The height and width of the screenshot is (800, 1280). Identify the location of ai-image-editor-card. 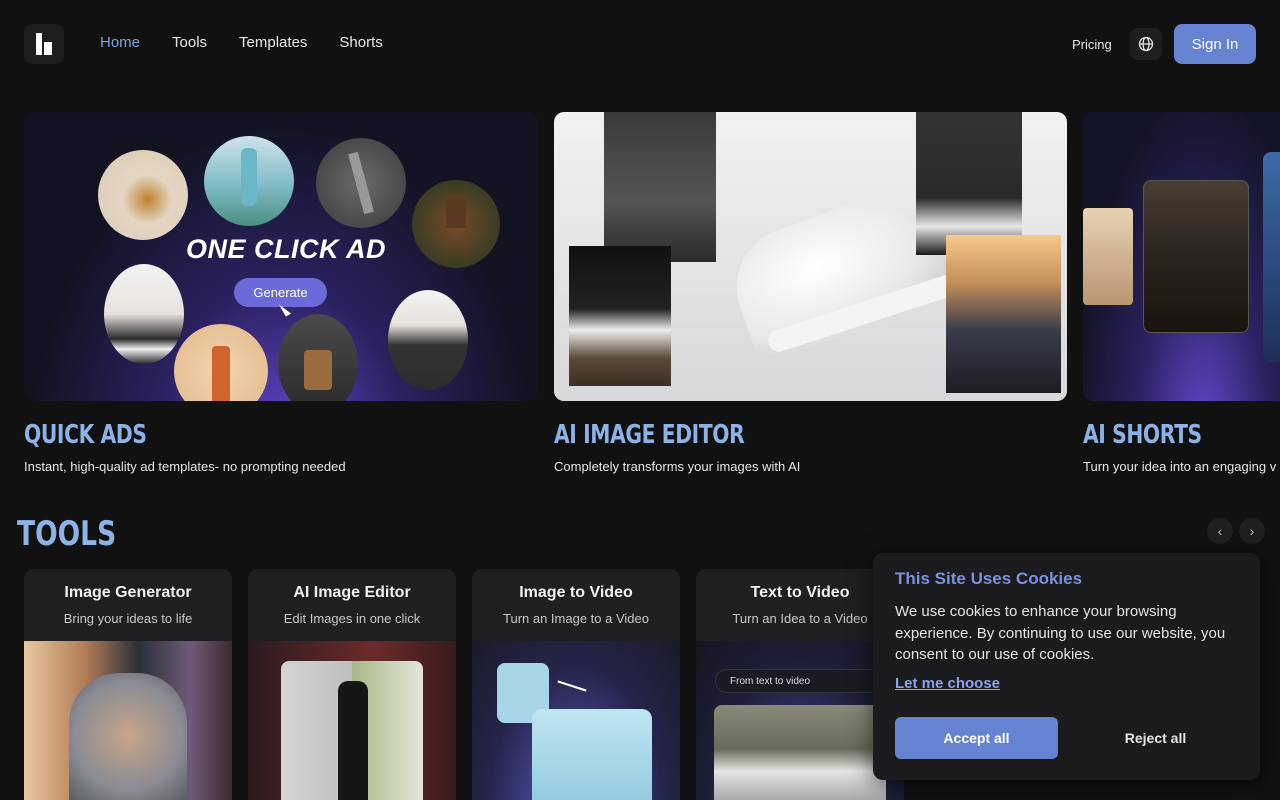
(810, 256).